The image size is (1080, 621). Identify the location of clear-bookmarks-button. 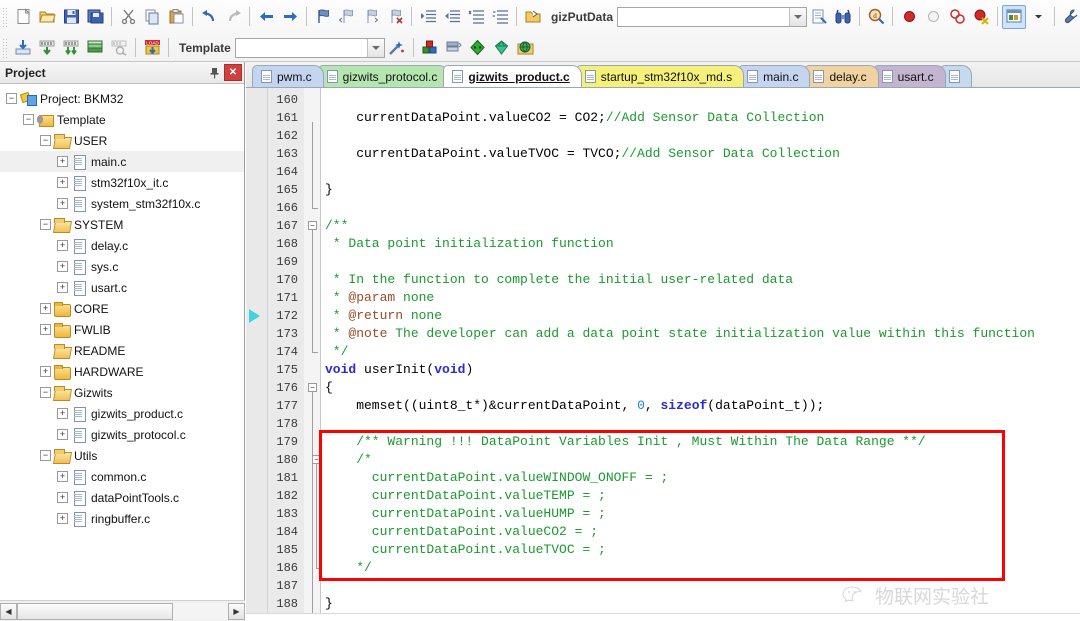
(395, 17).